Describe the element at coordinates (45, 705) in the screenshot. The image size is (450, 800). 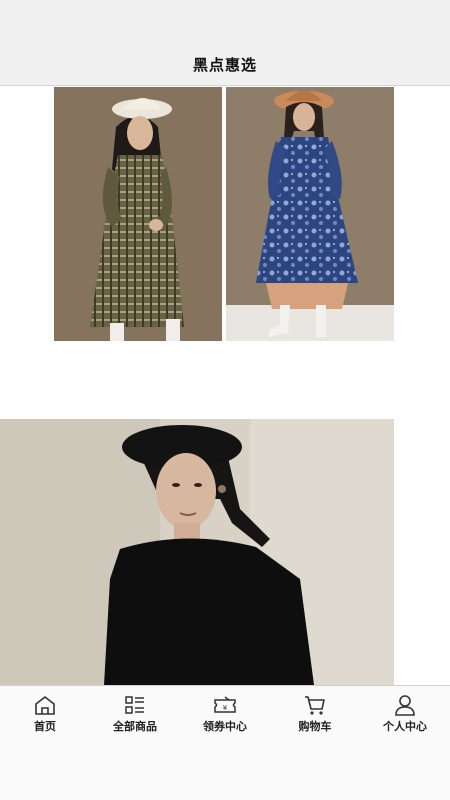
I see `home-icon` at that location.